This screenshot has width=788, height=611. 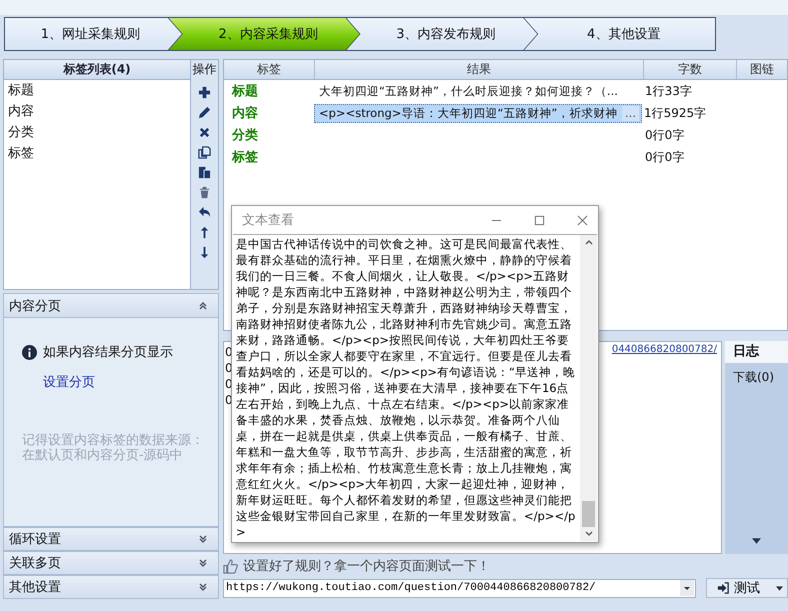 What do you see at coordinates (29, 352) in the screenshot?
I see `info-icon` at bounding box center [29, 352].